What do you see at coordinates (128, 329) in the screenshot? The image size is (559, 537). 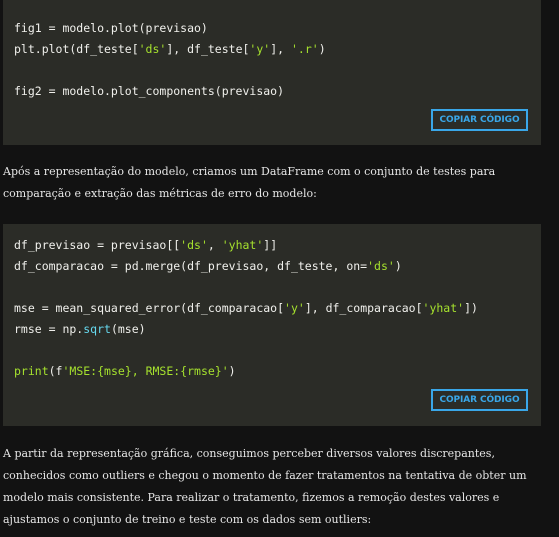 I see `code-token: (mse)` at bounding box center [128, 329].